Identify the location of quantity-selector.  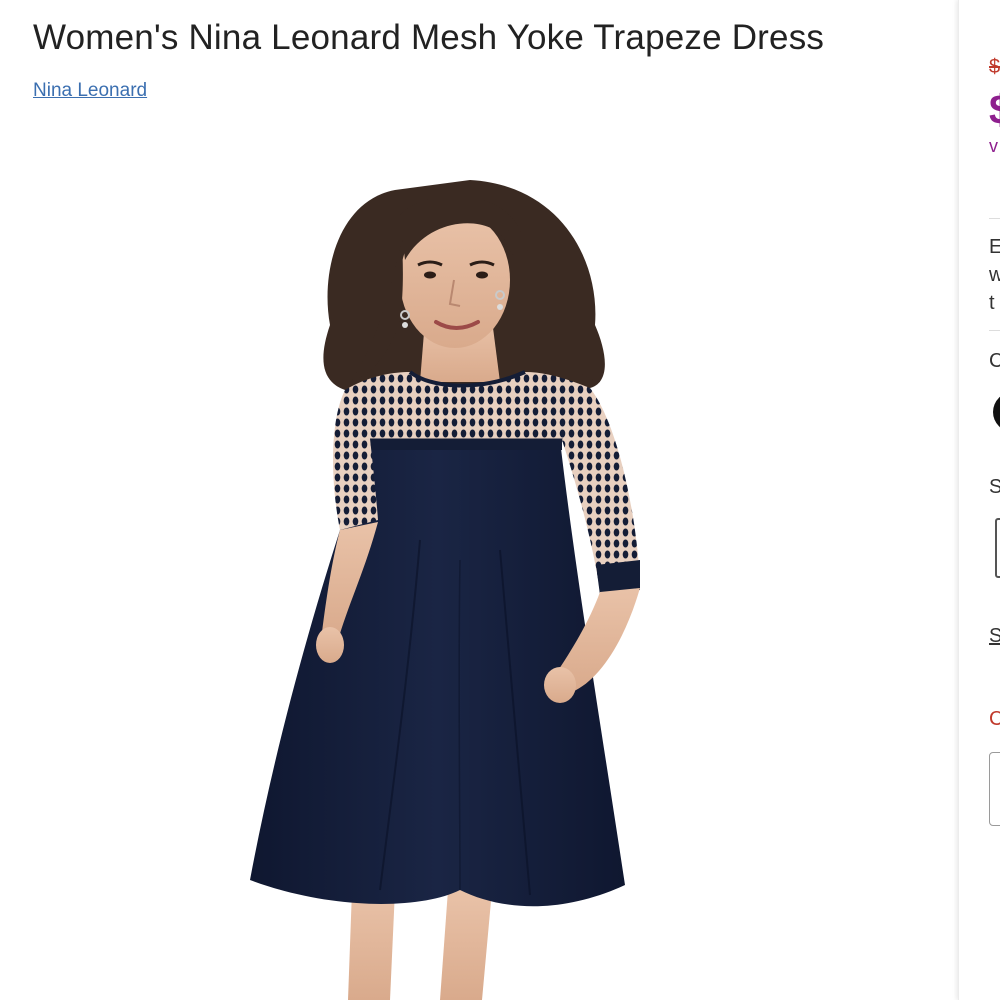
(994, 789).